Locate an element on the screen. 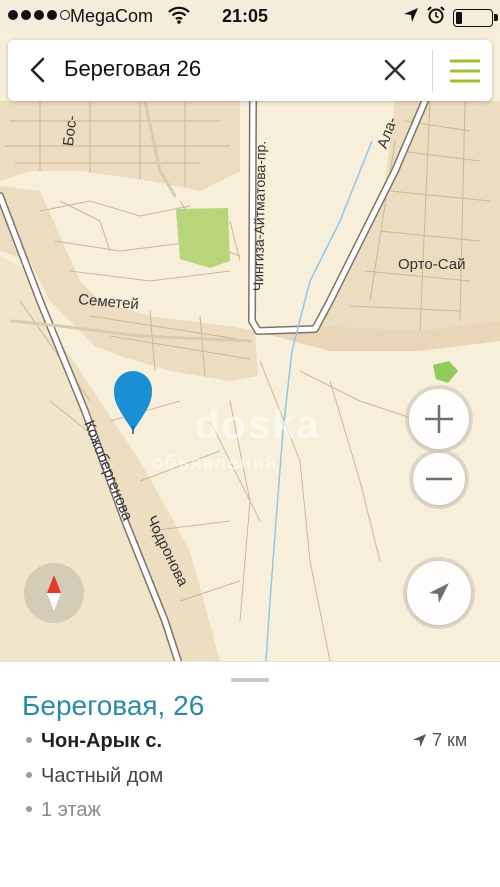 The image size is (500, 887). status-bar: MegaCom 21:05 is located at coordinates (250, 17).